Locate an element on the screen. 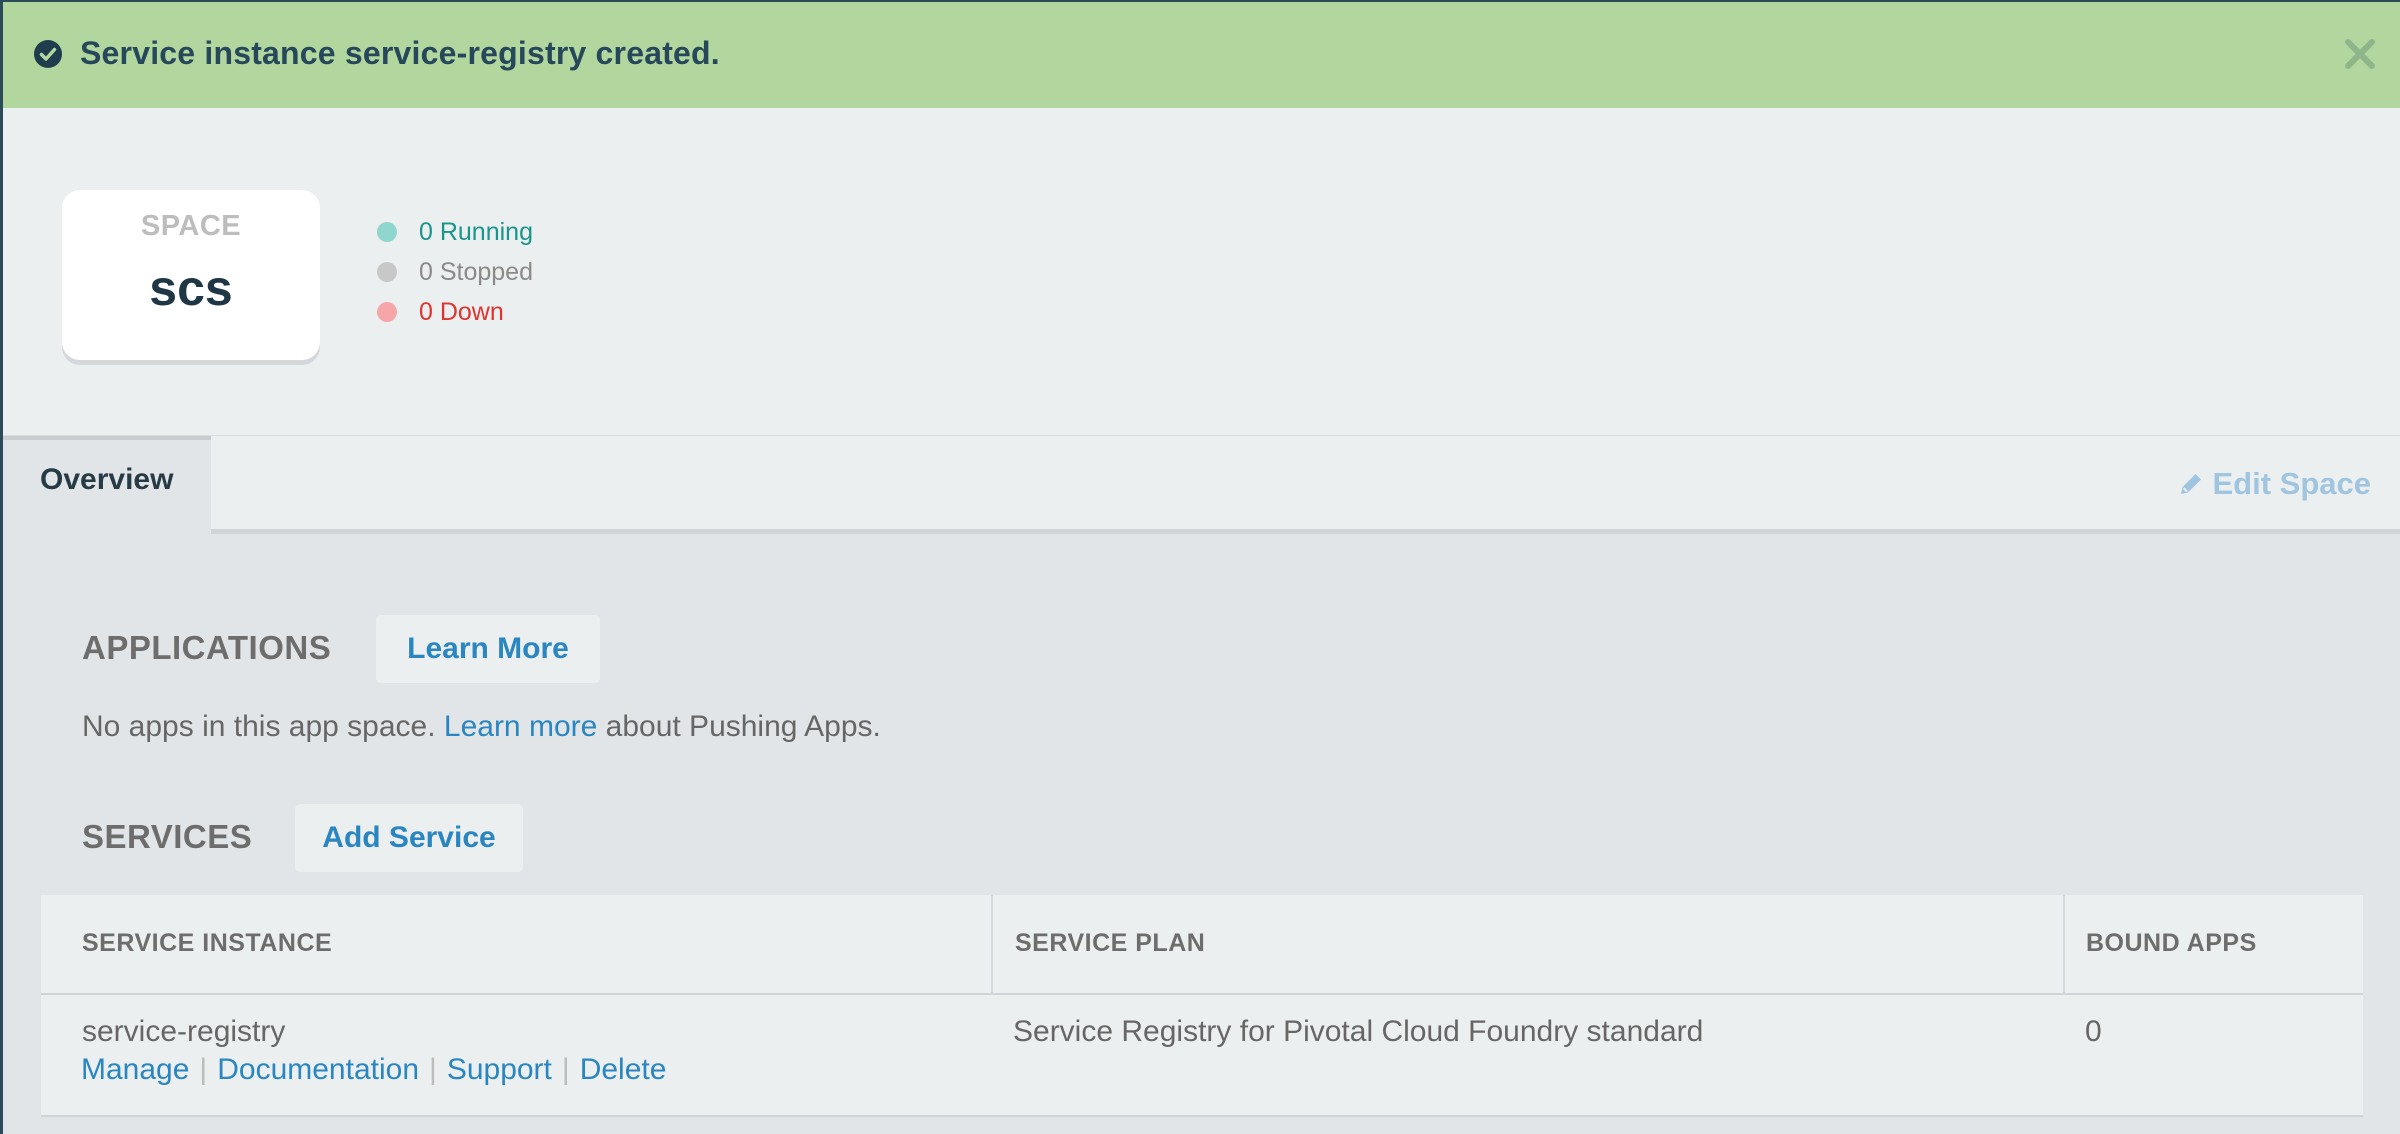 This screenshot has height=1134, width=2400. space-name: scs is located at coordinates (191, 288).